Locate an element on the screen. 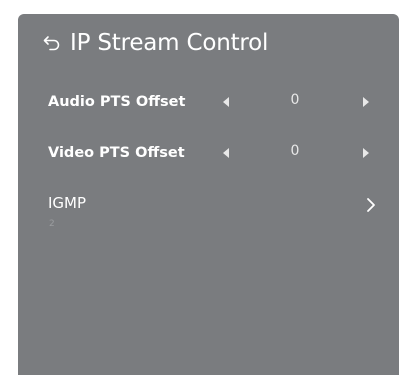 The width and height of the screenshot is (417, 375). audio-pts-offset-value: 0 is located at coordinates (295, 100).